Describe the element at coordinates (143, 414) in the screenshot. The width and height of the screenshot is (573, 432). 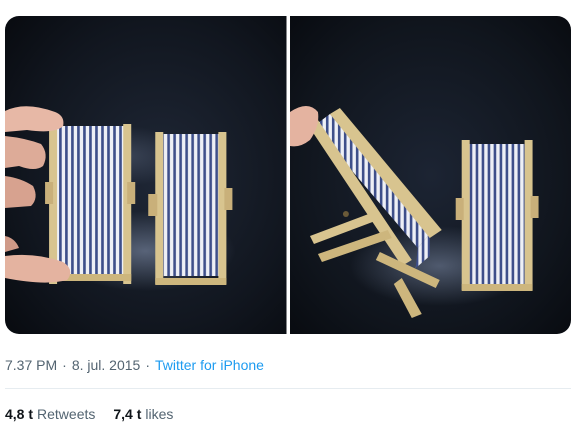
I see `likes-stat: 7,4 t likes` at that location.